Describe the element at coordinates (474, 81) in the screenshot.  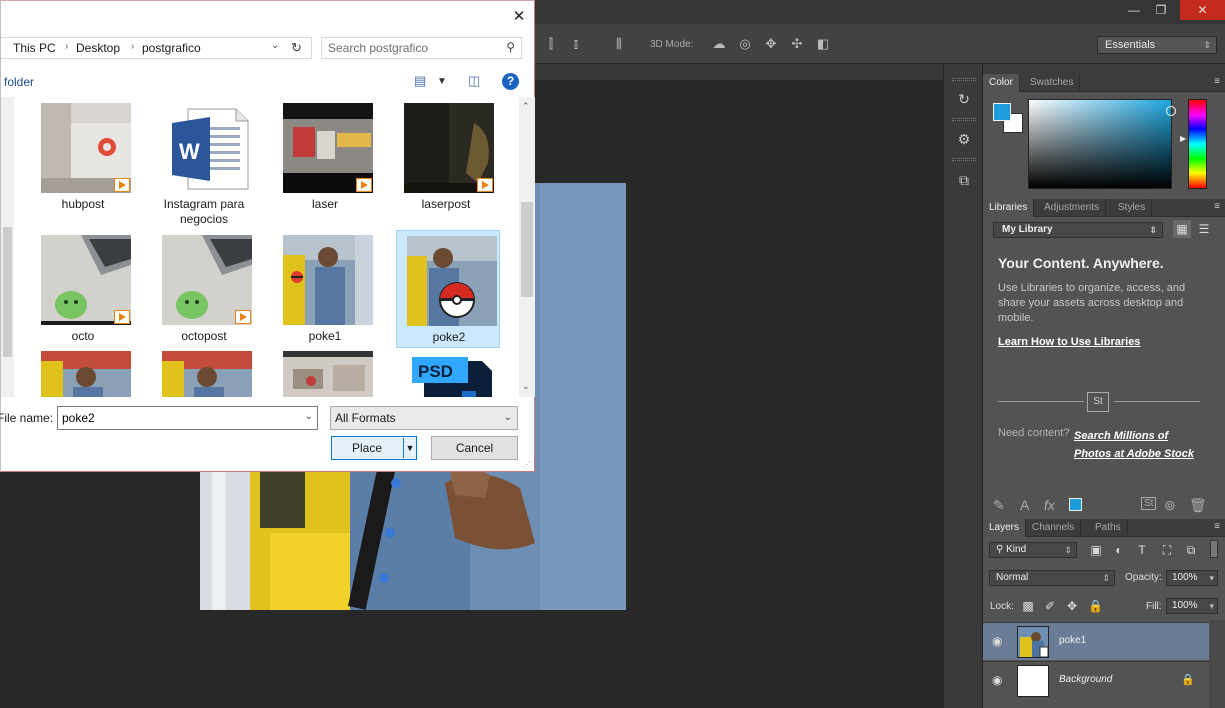
I see `preview-pane-icon: ◫` at that location.